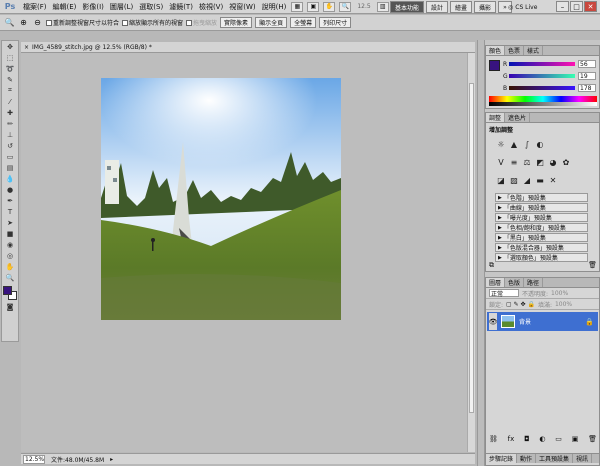 Image resolution: width=600 pixels, height=466 pixels. What do you see at coordinates (501, 144) in the screenshot?
I see `brightness-contrast-icon: ☼` at bounding box center [501, 144].